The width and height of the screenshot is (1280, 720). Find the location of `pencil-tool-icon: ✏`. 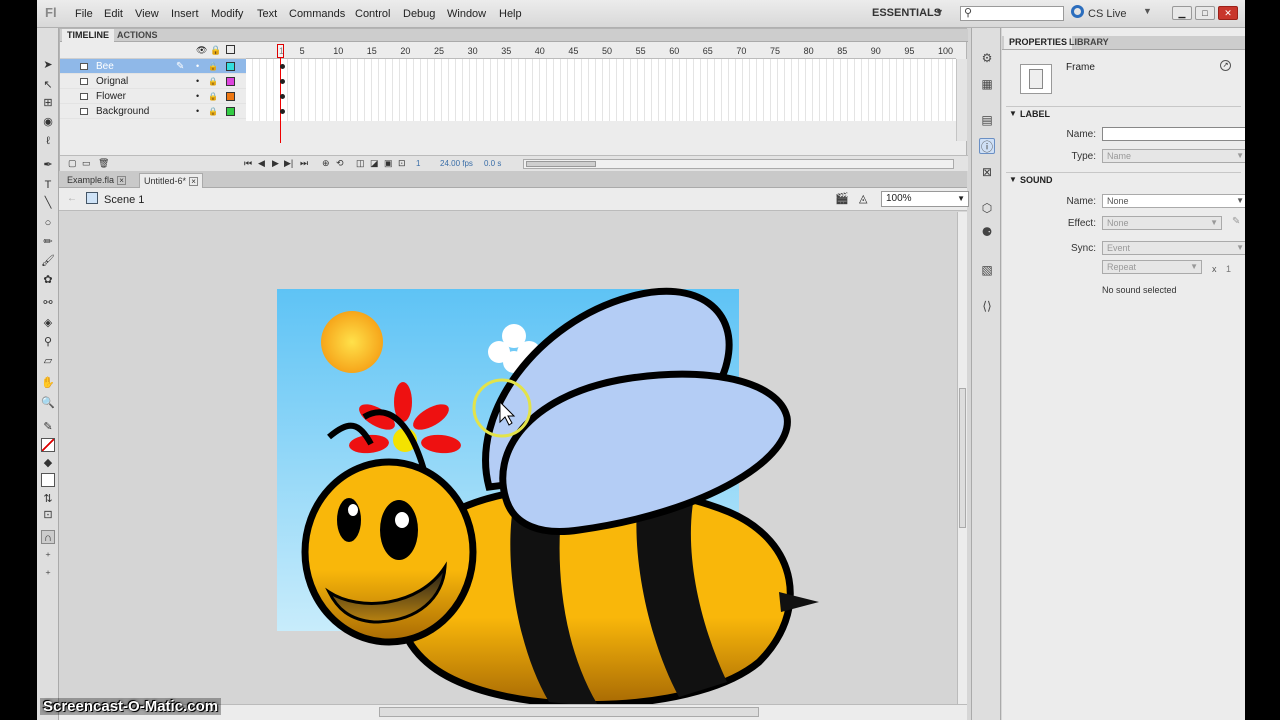

pencil-tool-icon: ✏ is located at coordinates (48, 242).